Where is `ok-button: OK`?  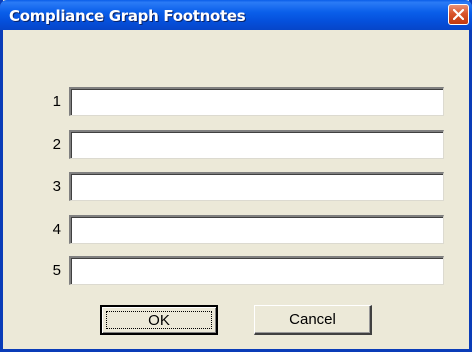
ok-button: OK is located at coordinates (159, 320).